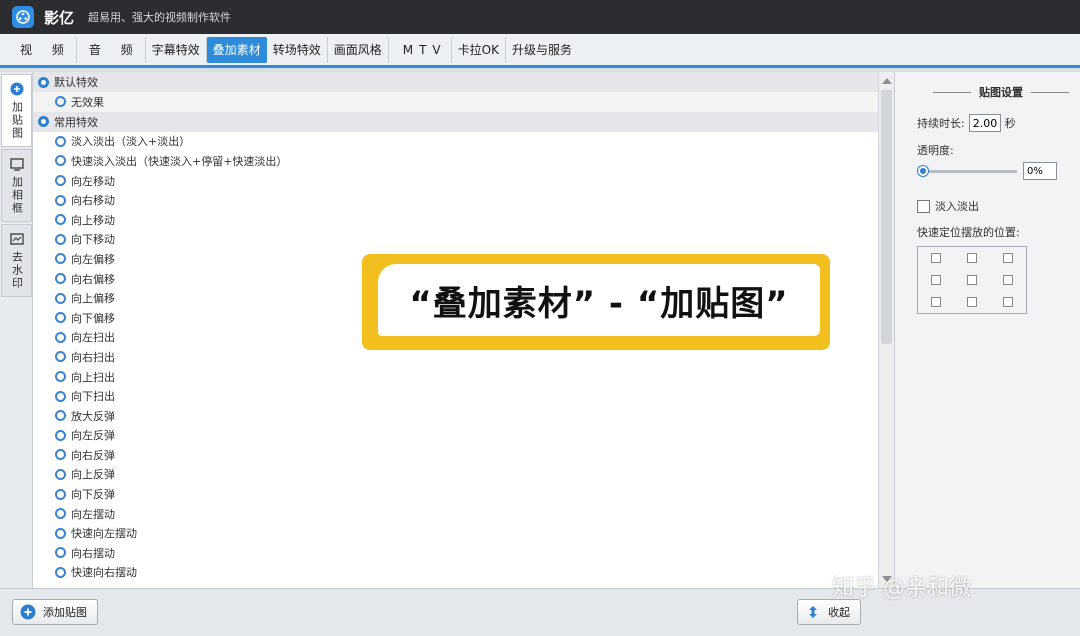 This screenshot has width=1080, height=636. Describe the element at coordinates (455, 494) in the screenshot. I see `list-item: 向下反弹` at that location.